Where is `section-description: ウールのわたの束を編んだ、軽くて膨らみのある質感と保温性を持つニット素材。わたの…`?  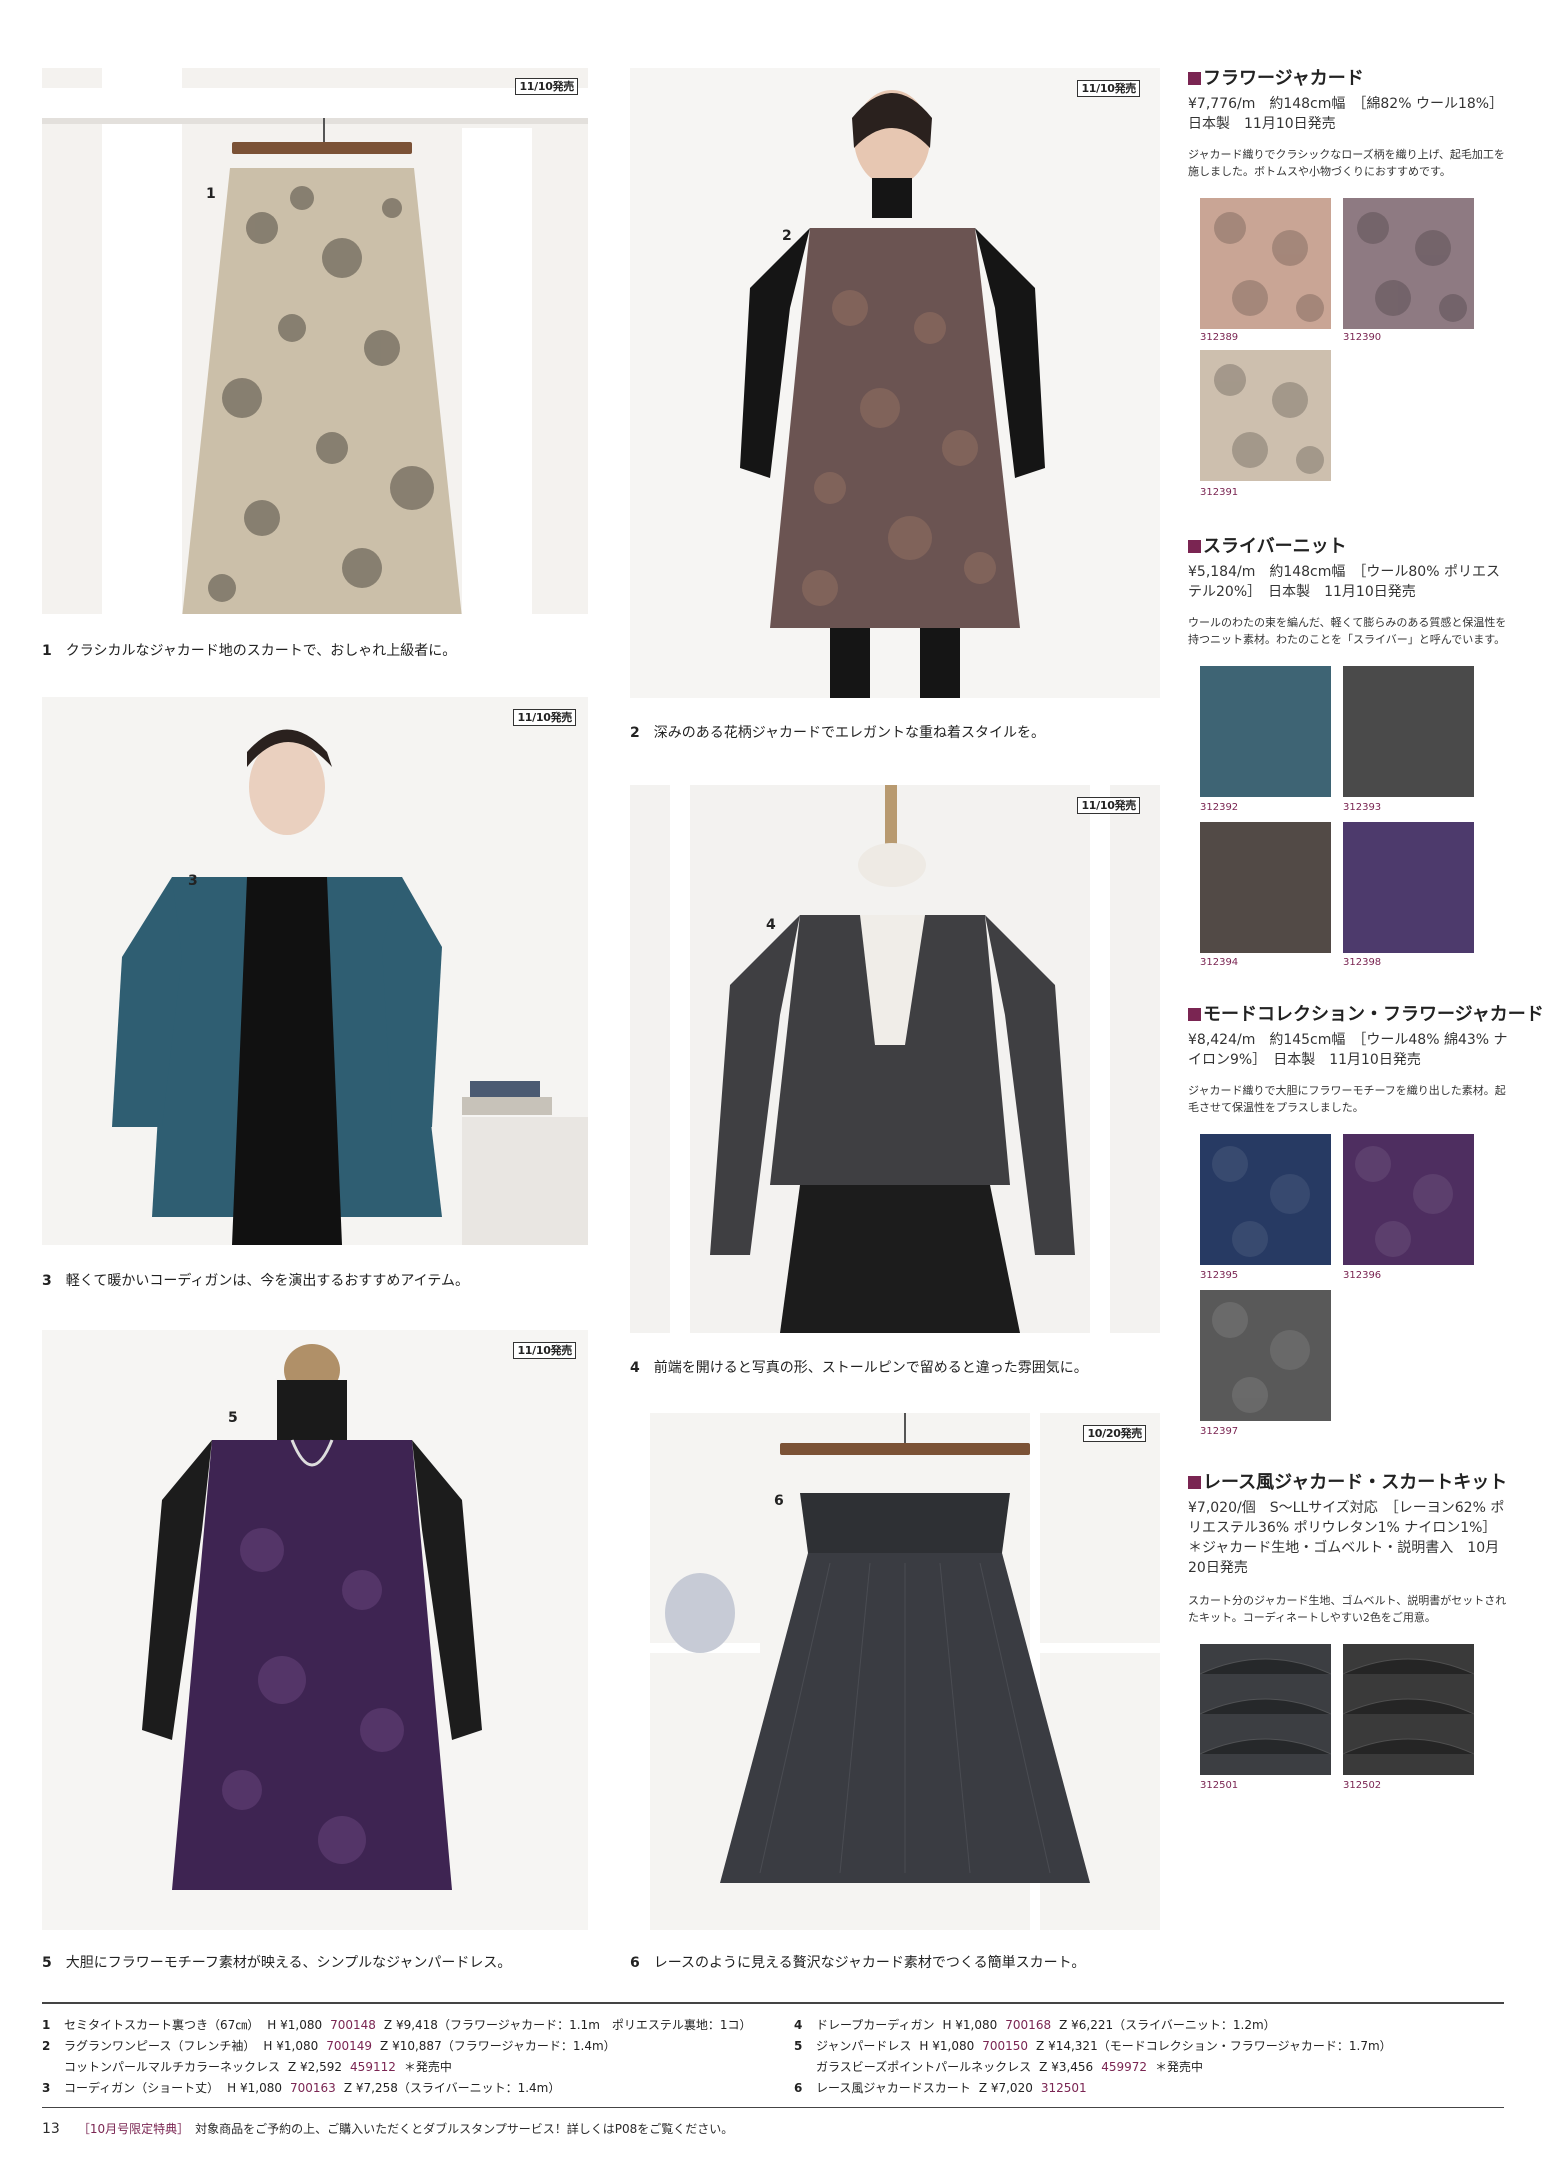
section-description: ウールのわたの束を編んだ、軽くて膨らみのある質感と保温性を持つニット素材。わたの… is located at coordinates (1347, 631).